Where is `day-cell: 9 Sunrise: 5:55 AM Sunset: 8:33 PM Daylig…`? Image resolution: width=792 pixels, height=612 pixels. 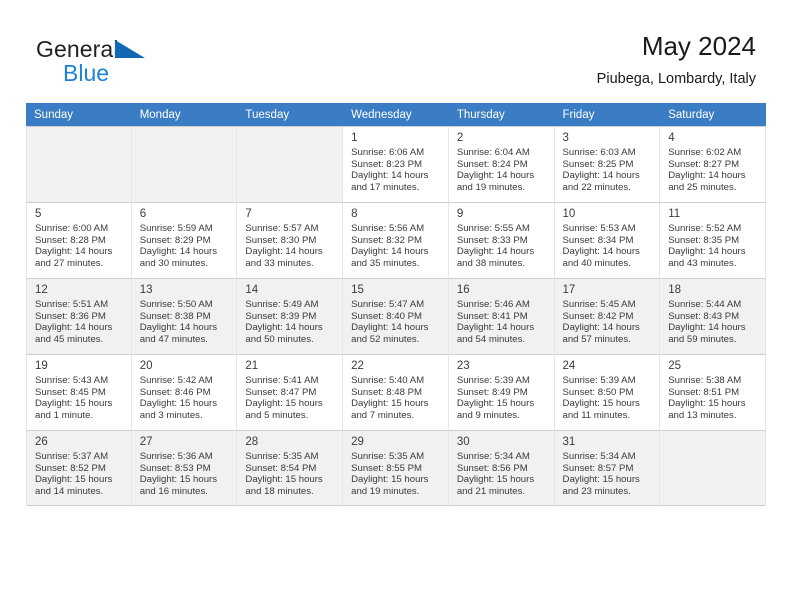
day-cell: 9 Sunrise: 5:55 AM Sunset: 8:33 PM Daylig… is located at coordinates (501, 240).